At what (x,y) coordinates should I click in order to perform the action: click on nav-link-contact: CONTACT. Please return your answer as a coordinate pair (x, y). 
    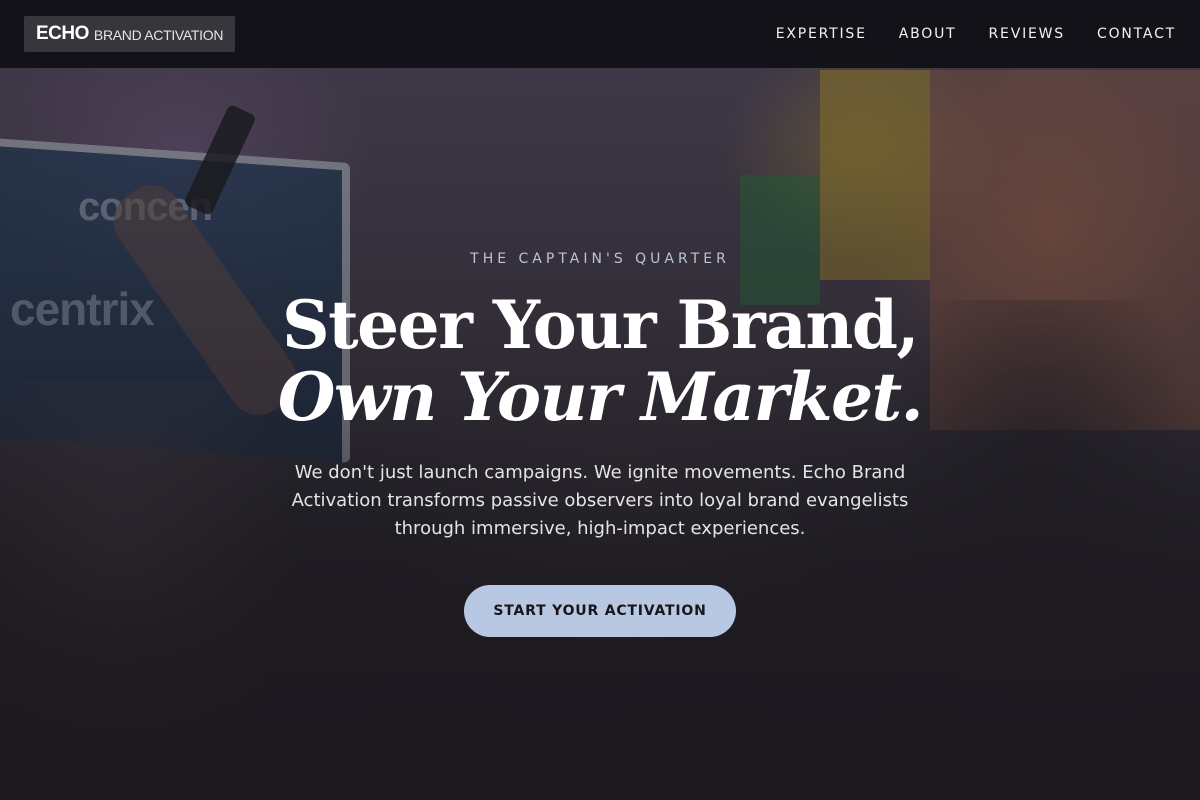
    Looking at the image, I should click on (1136, 34).